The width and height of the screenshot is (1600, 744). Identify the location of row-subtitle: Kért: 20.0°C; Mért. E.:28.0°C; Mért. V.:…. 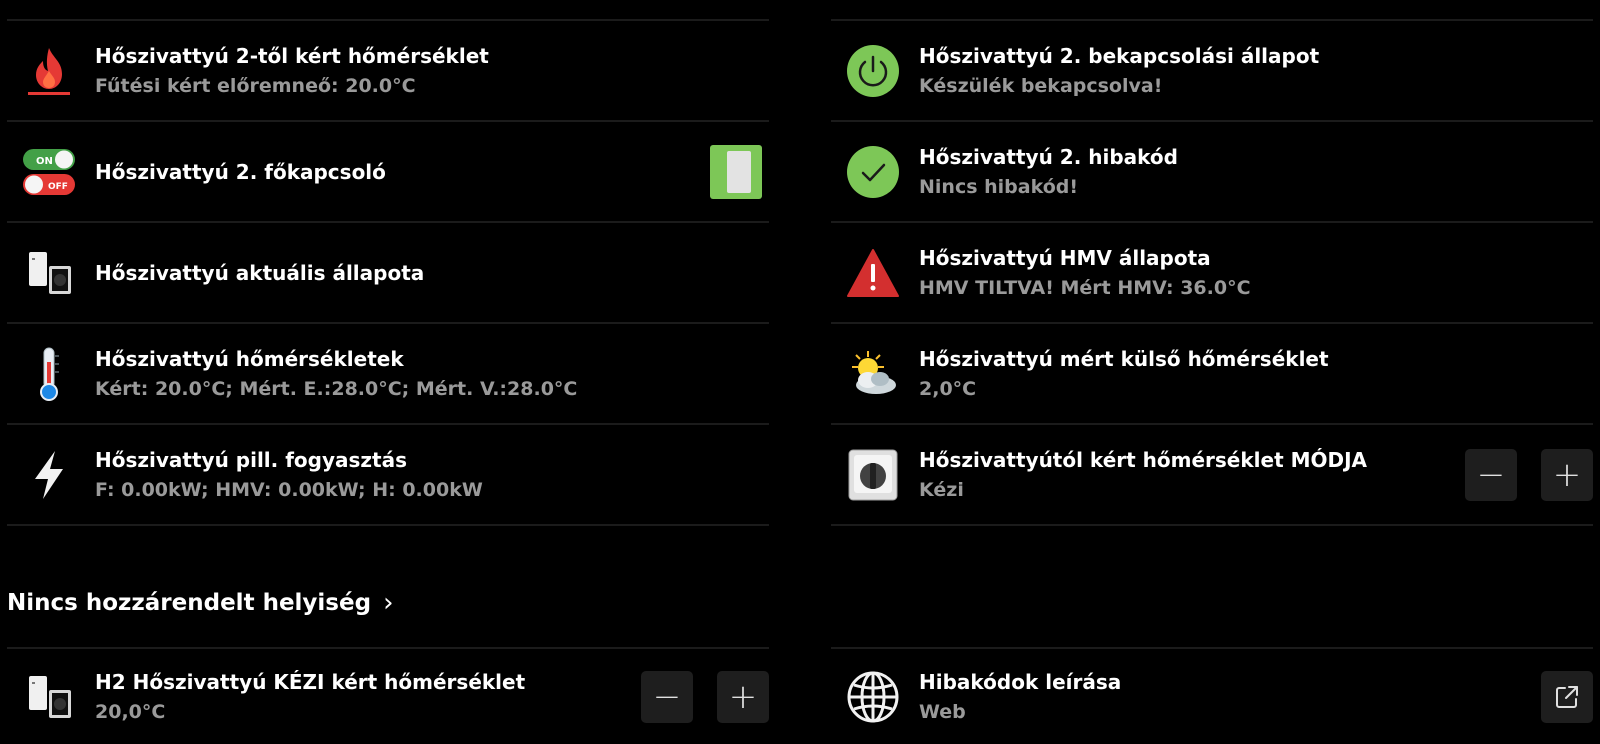
(336, 388).